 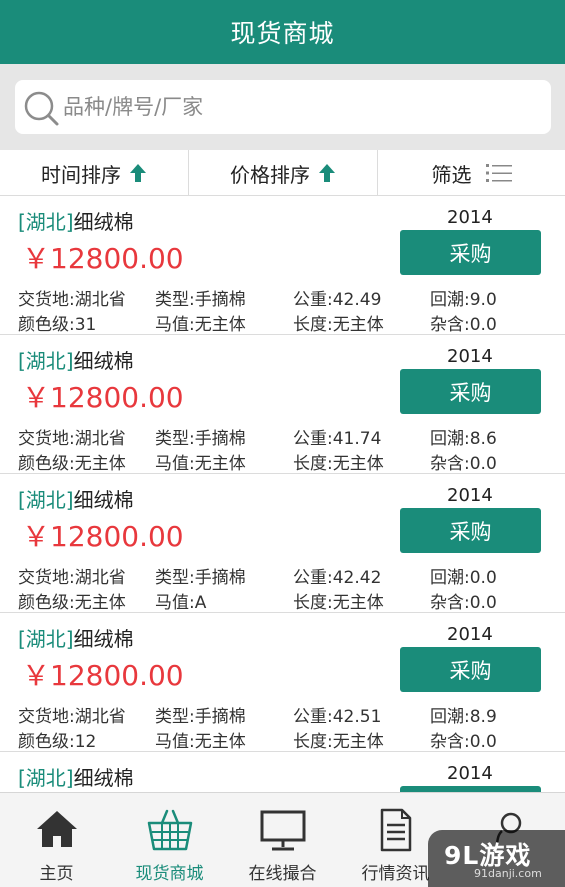 I want to click on search-icon, so click(x=41, y=108).